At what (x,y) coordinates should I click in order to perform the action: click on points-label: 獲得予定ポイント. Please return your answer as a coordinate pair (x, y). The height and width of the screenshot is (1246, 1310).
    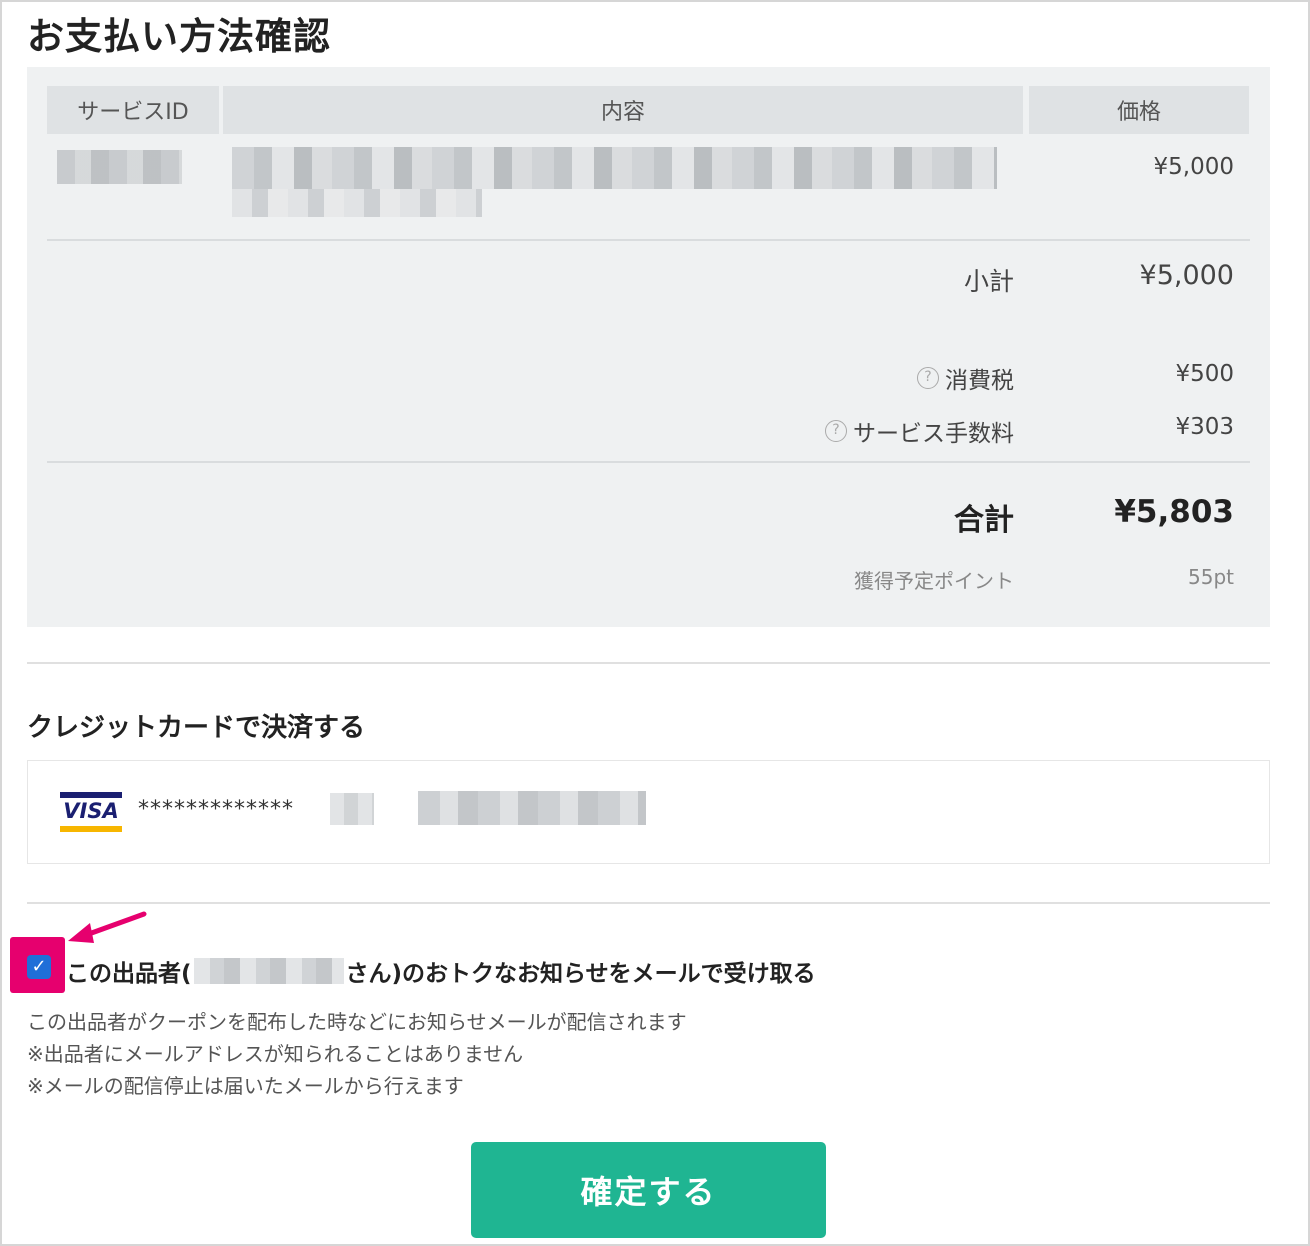
    Looking at the image, I should click on (934, 581).